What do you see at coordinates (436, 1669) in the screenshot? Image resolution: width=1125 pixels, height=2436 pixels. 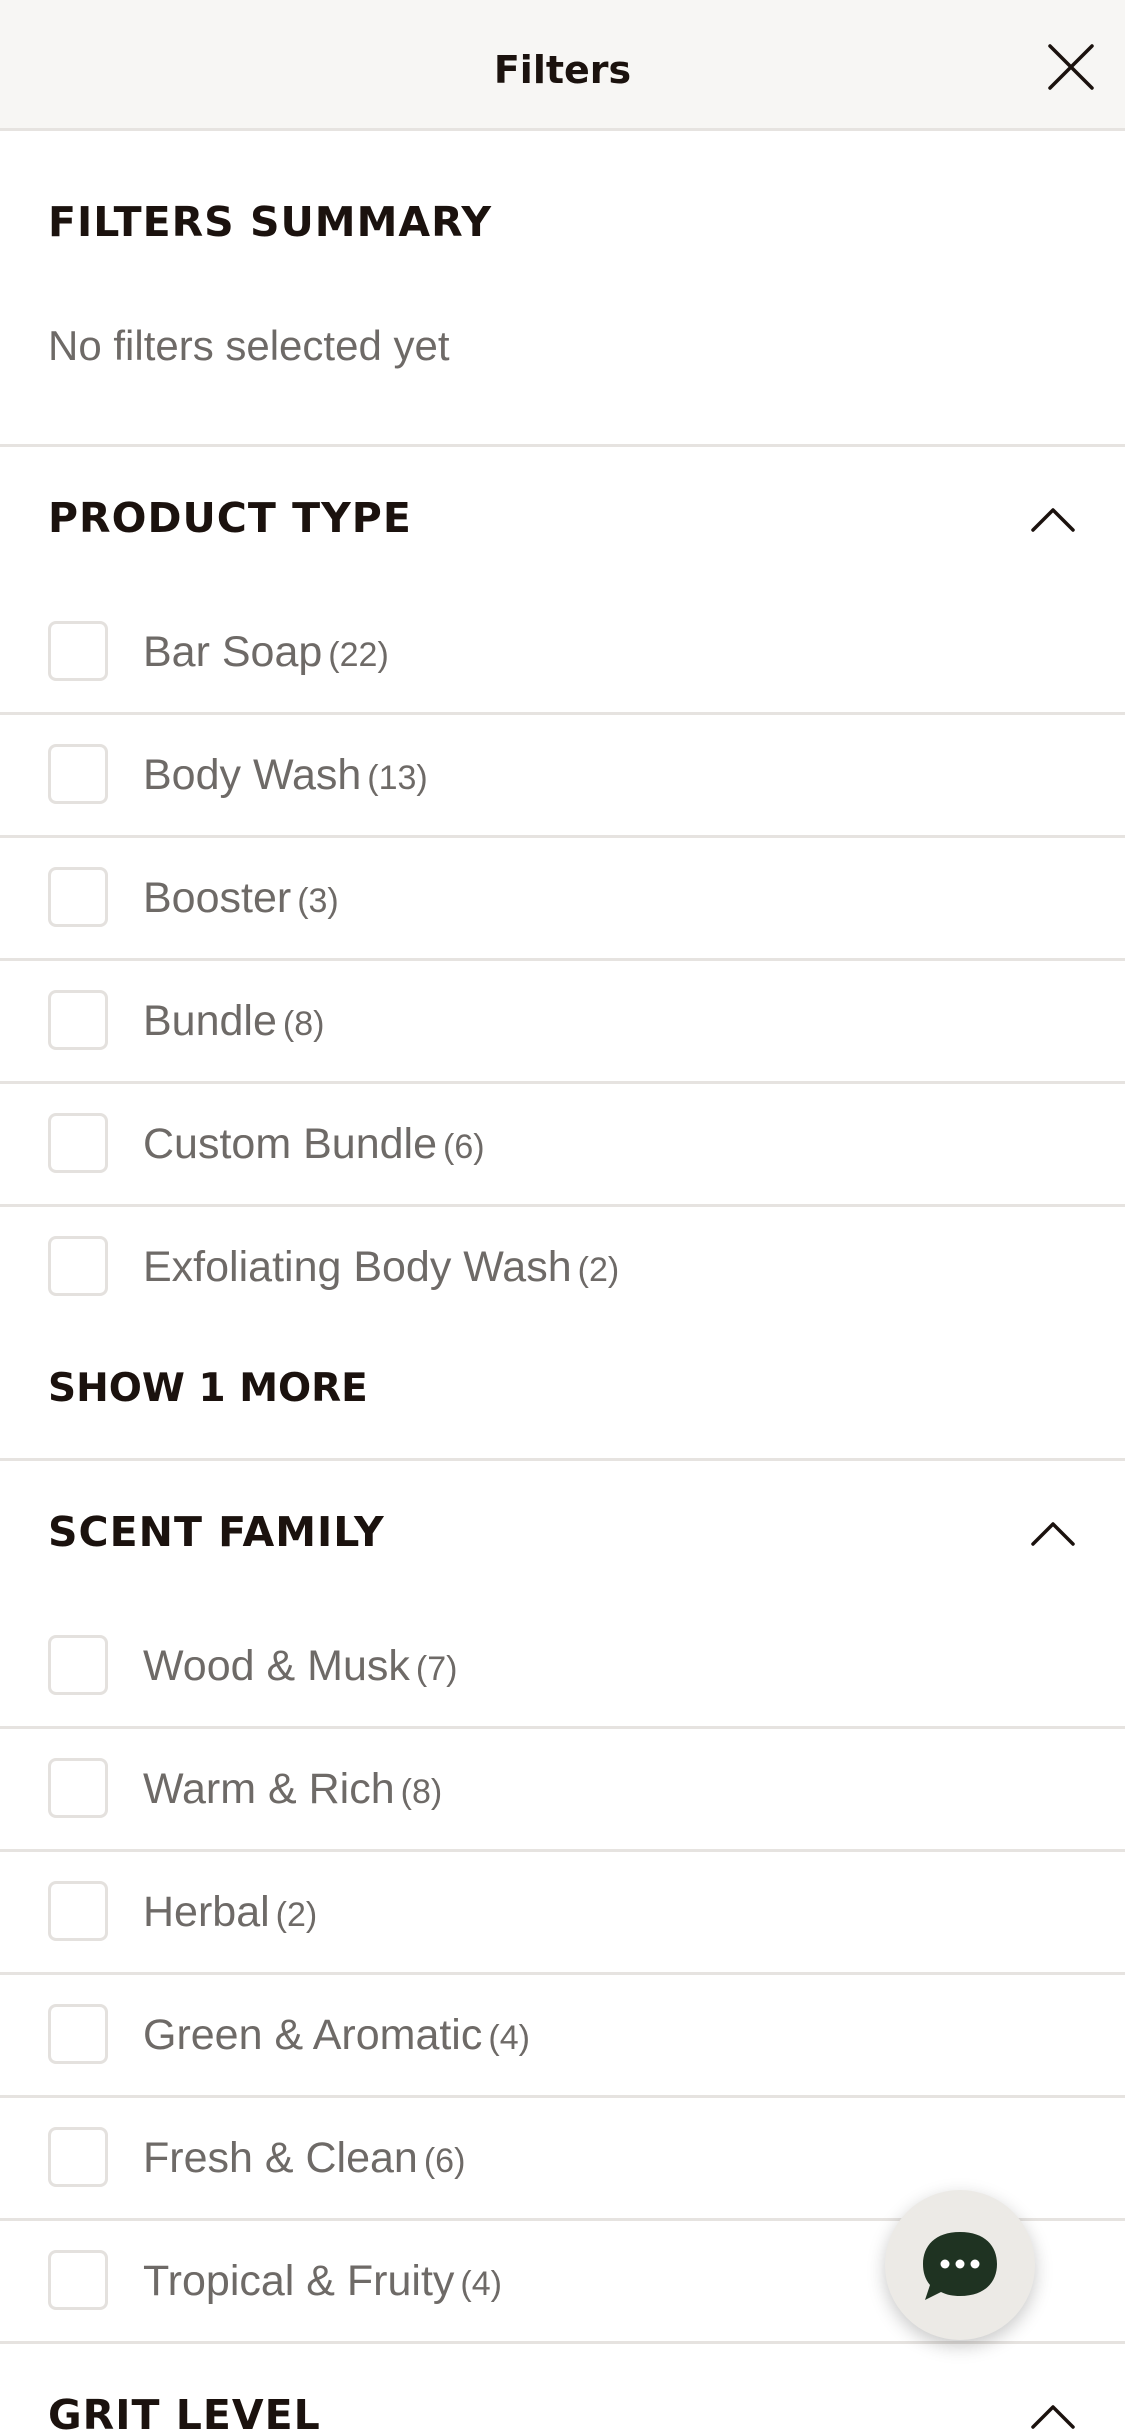 I see `filter-option-count: (7)` at bounding box center [436, 1669].